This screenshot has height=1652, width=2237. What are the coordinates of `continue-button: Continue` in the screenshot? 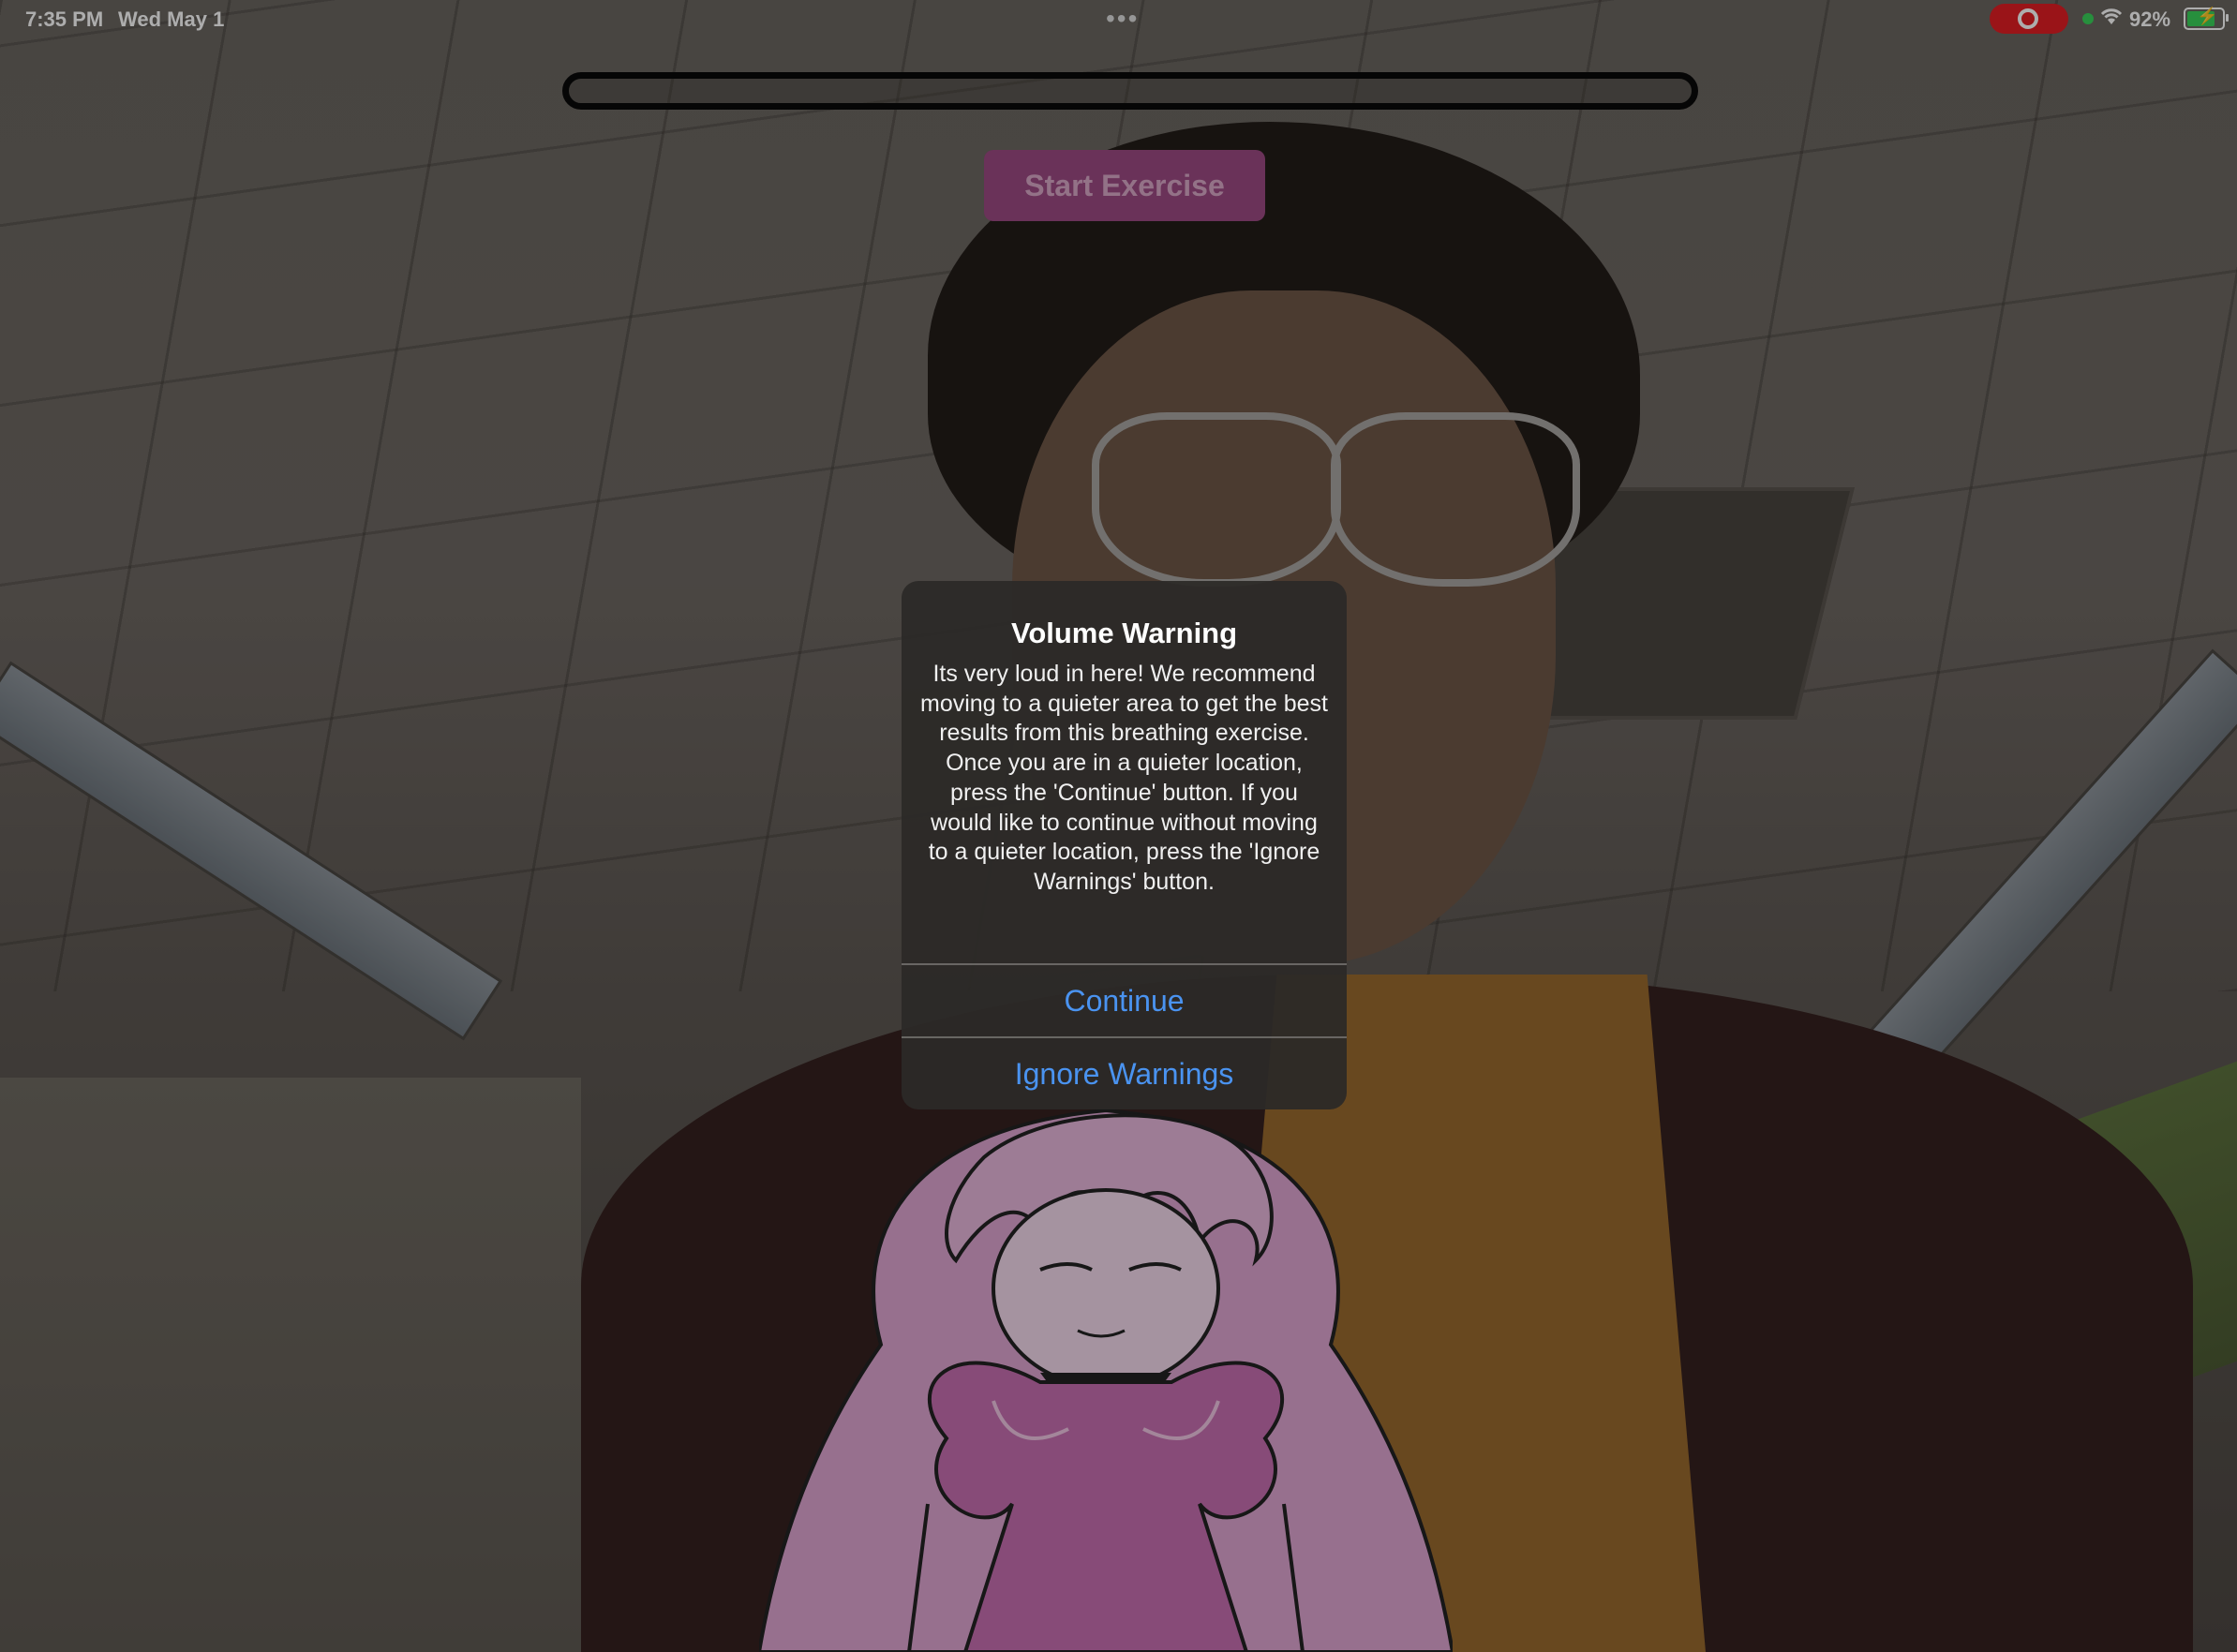 It's located at (1124, 1000).